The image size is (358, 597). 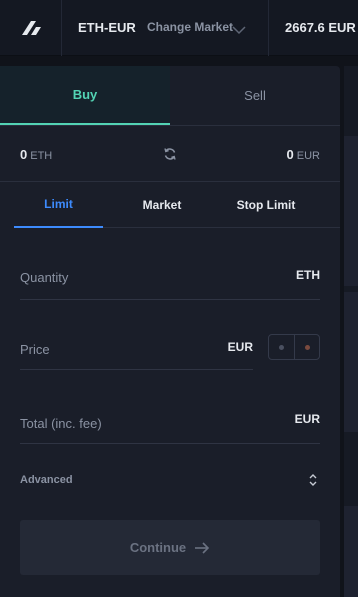 What do you see at coordinates (107, 27) in the screenshot?
I see `market-symbol: ETH-EUR` at bounding box center [107, 27].